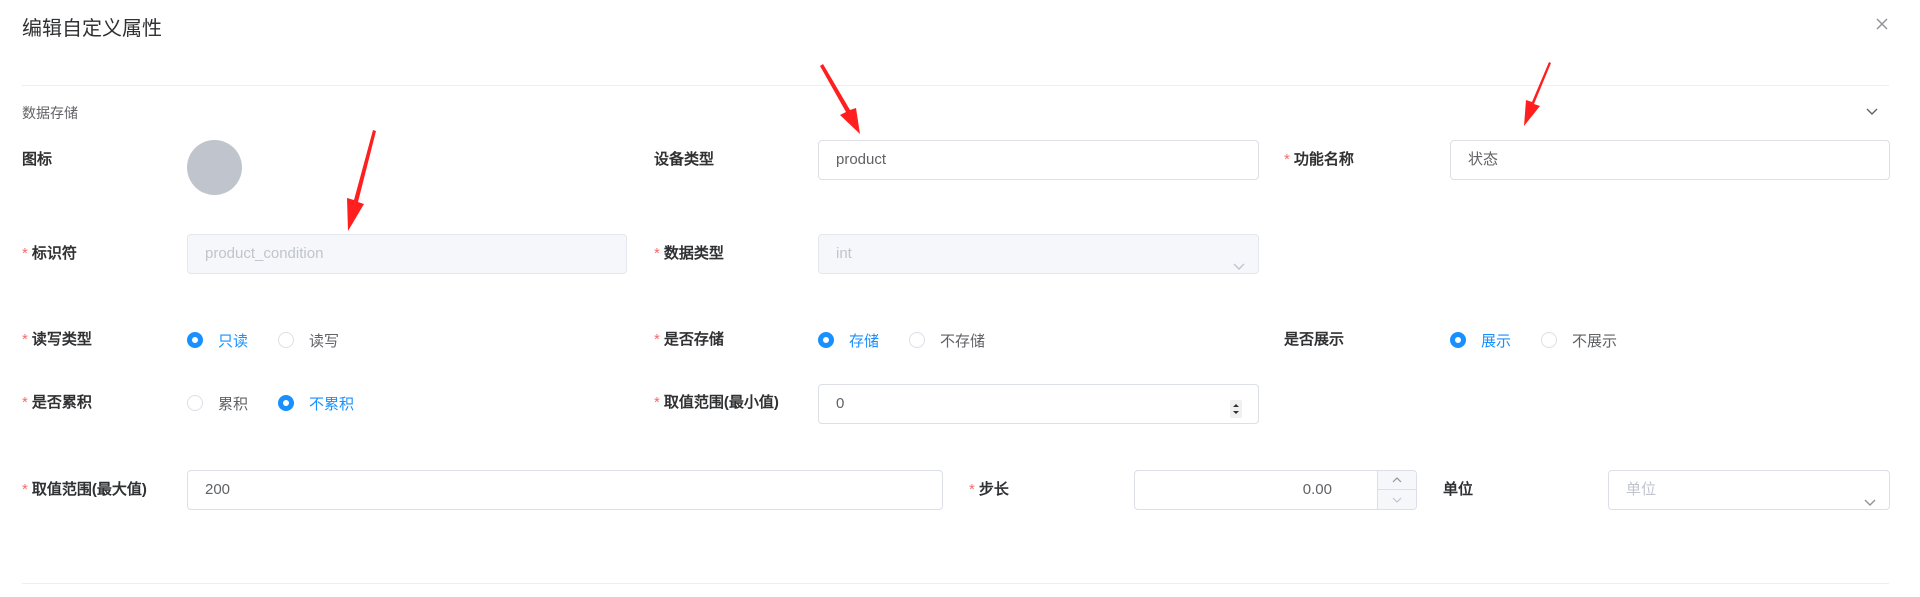  I want to click on unit-select: 单位, so click(1749, 490).